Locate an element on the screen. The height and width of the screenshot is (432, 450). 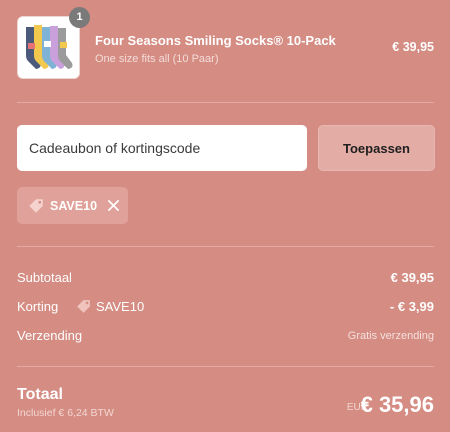
socks-image-icon is located at coordinates (48, 47).